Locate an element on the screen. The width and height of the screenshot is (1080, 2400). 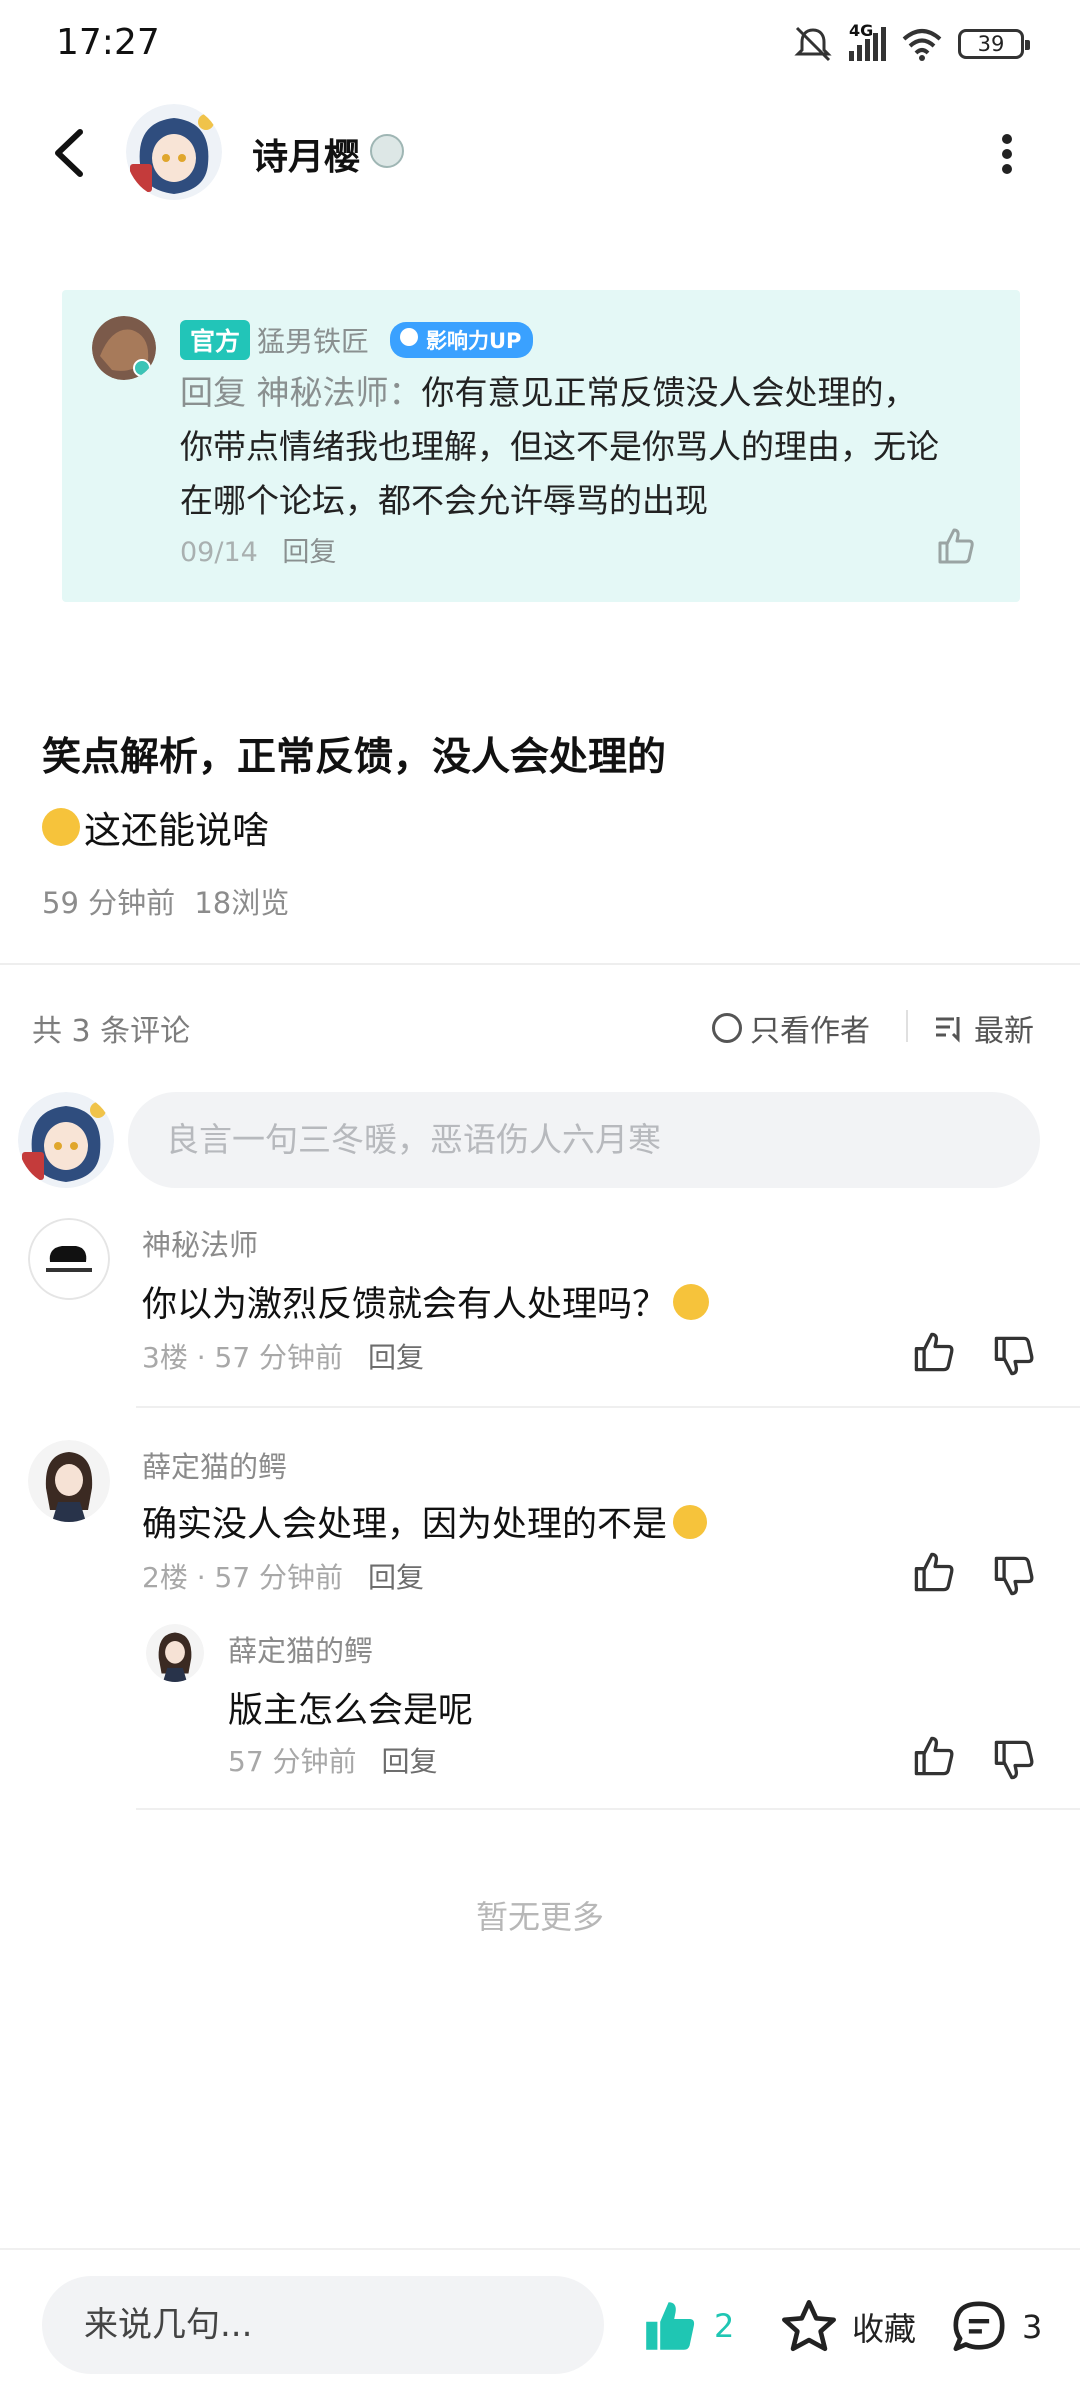
post-title: 笑点解析，正常反馈，没人会处理的 is located at coordinates (354, 757).